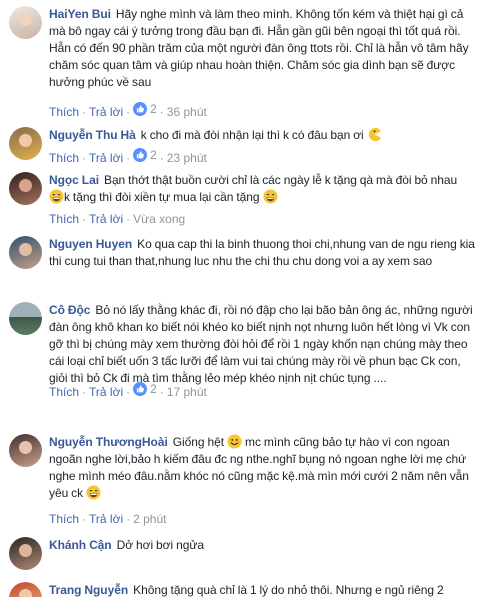 Image resolution: width=488 pixels, height=597 pixels. I want to click on timestamp: 23 phút, so click(187, 158).